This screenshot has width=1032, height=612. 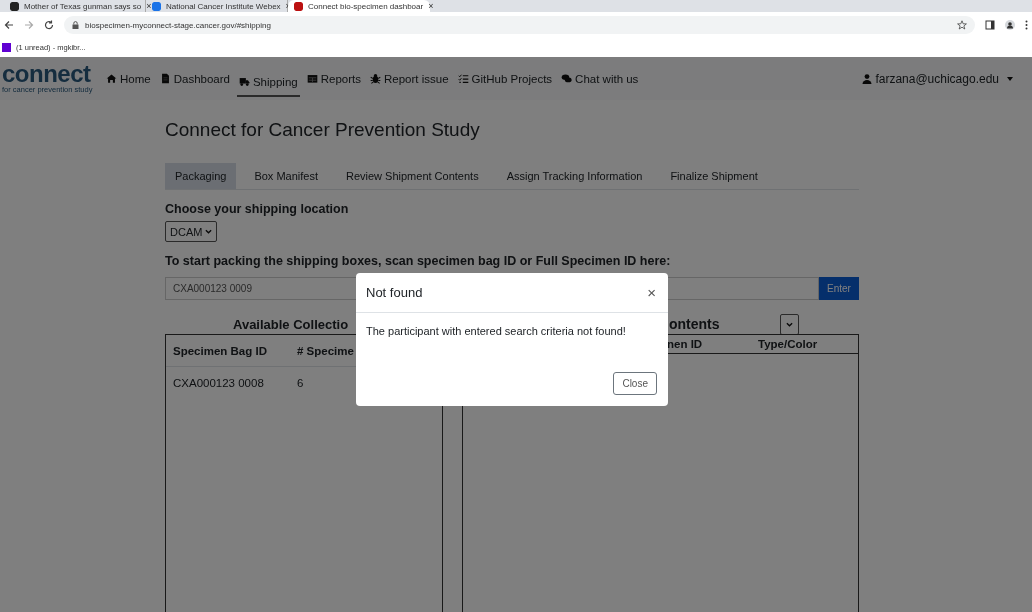 I want to click on column-header: nen ID, so click(x=685, y=344).